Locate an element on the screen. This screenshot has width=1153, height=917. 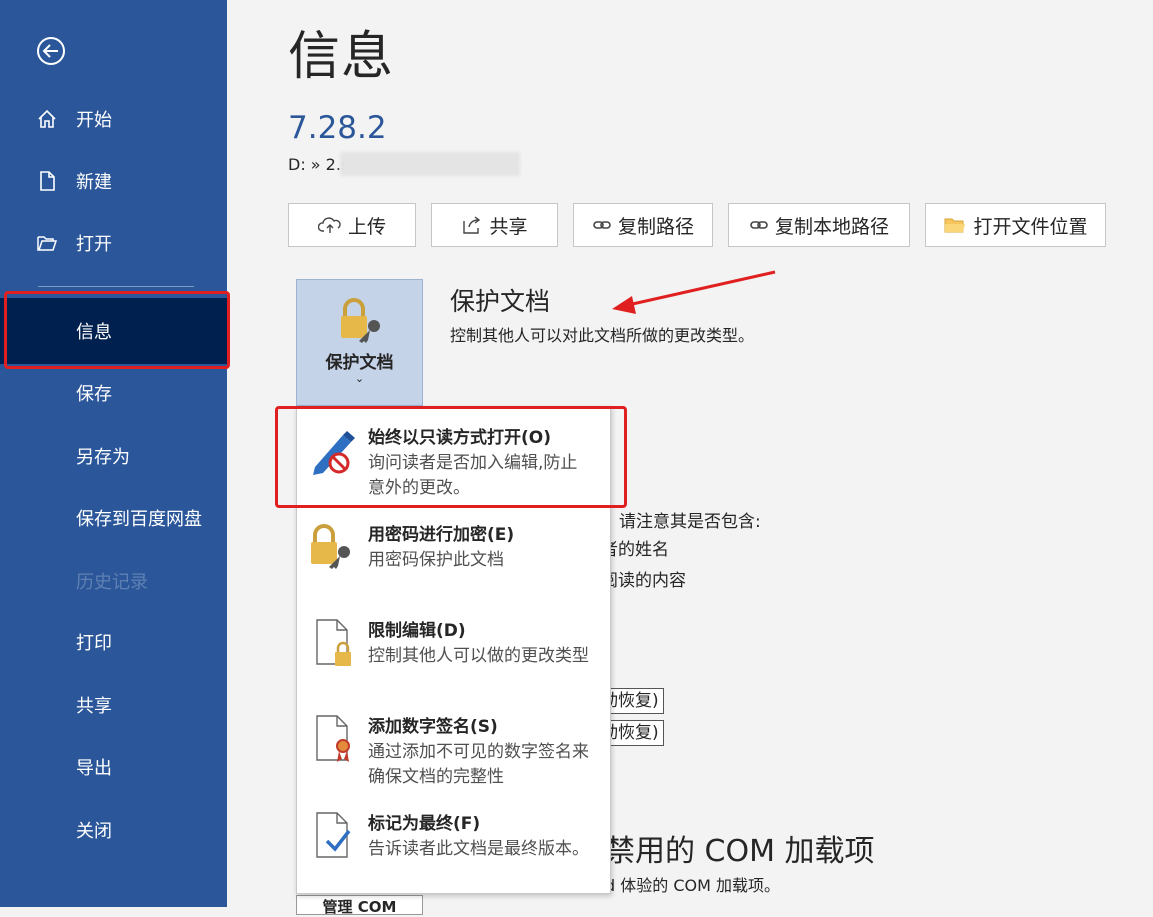
copy-path-button: 复制路径 is located at coordinates (643, 225).